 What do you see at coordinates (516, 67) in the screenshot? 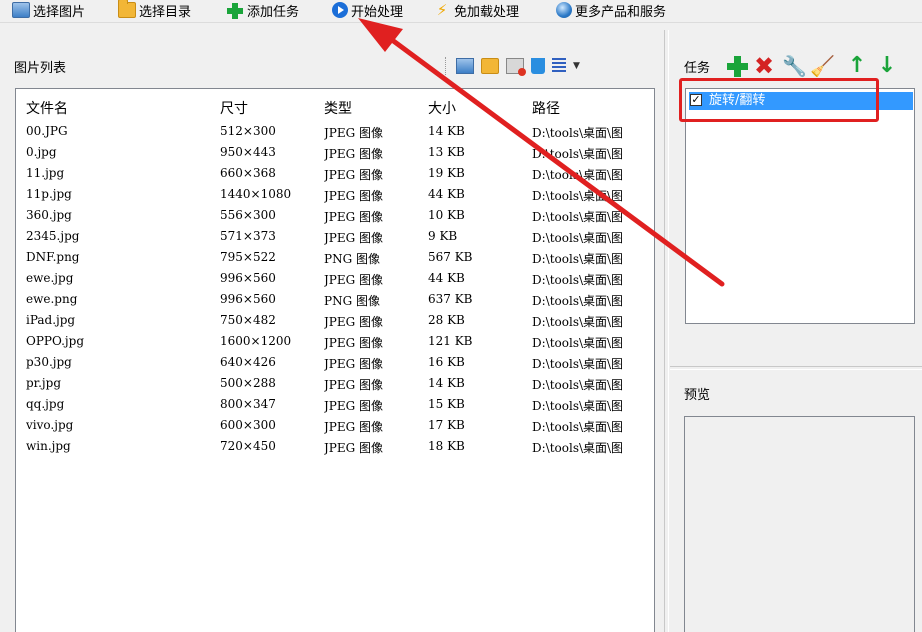
I see `remove-image-icon` at bounding box center [516, 67].